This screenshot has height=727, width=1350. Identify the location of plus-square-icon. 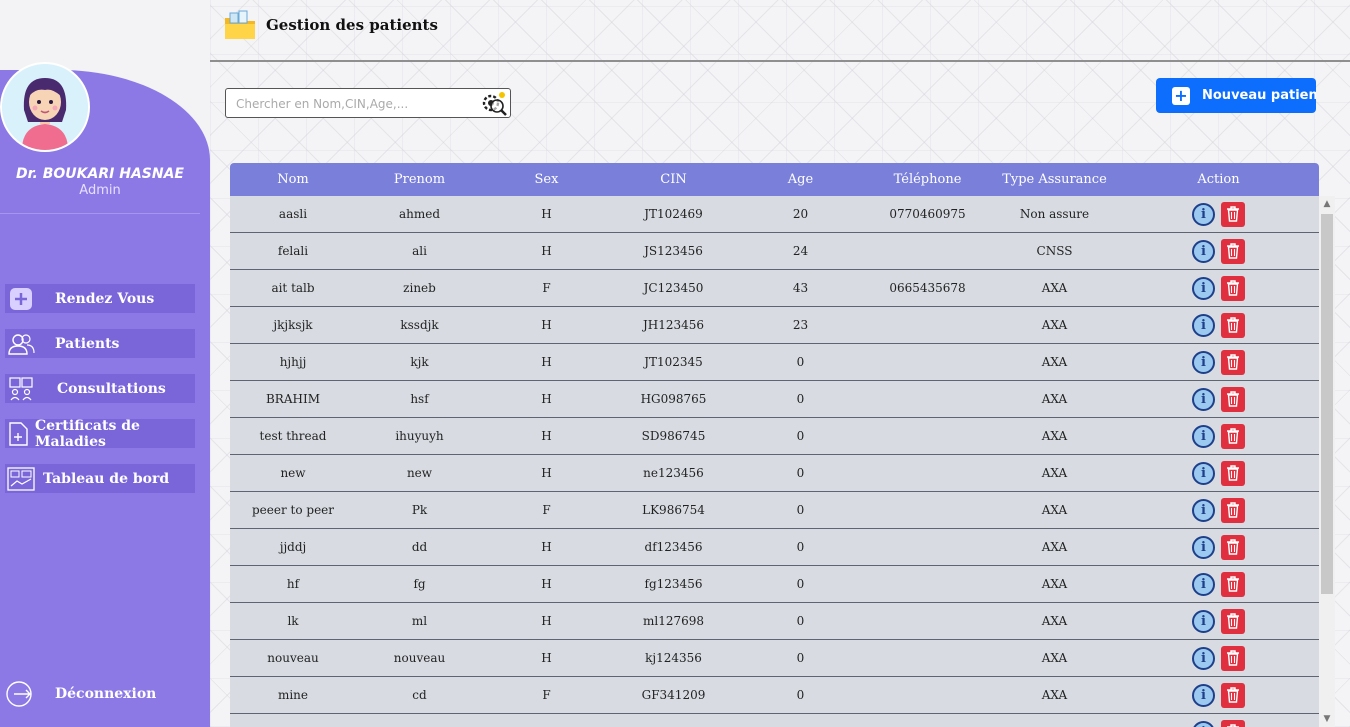
(21, 298).